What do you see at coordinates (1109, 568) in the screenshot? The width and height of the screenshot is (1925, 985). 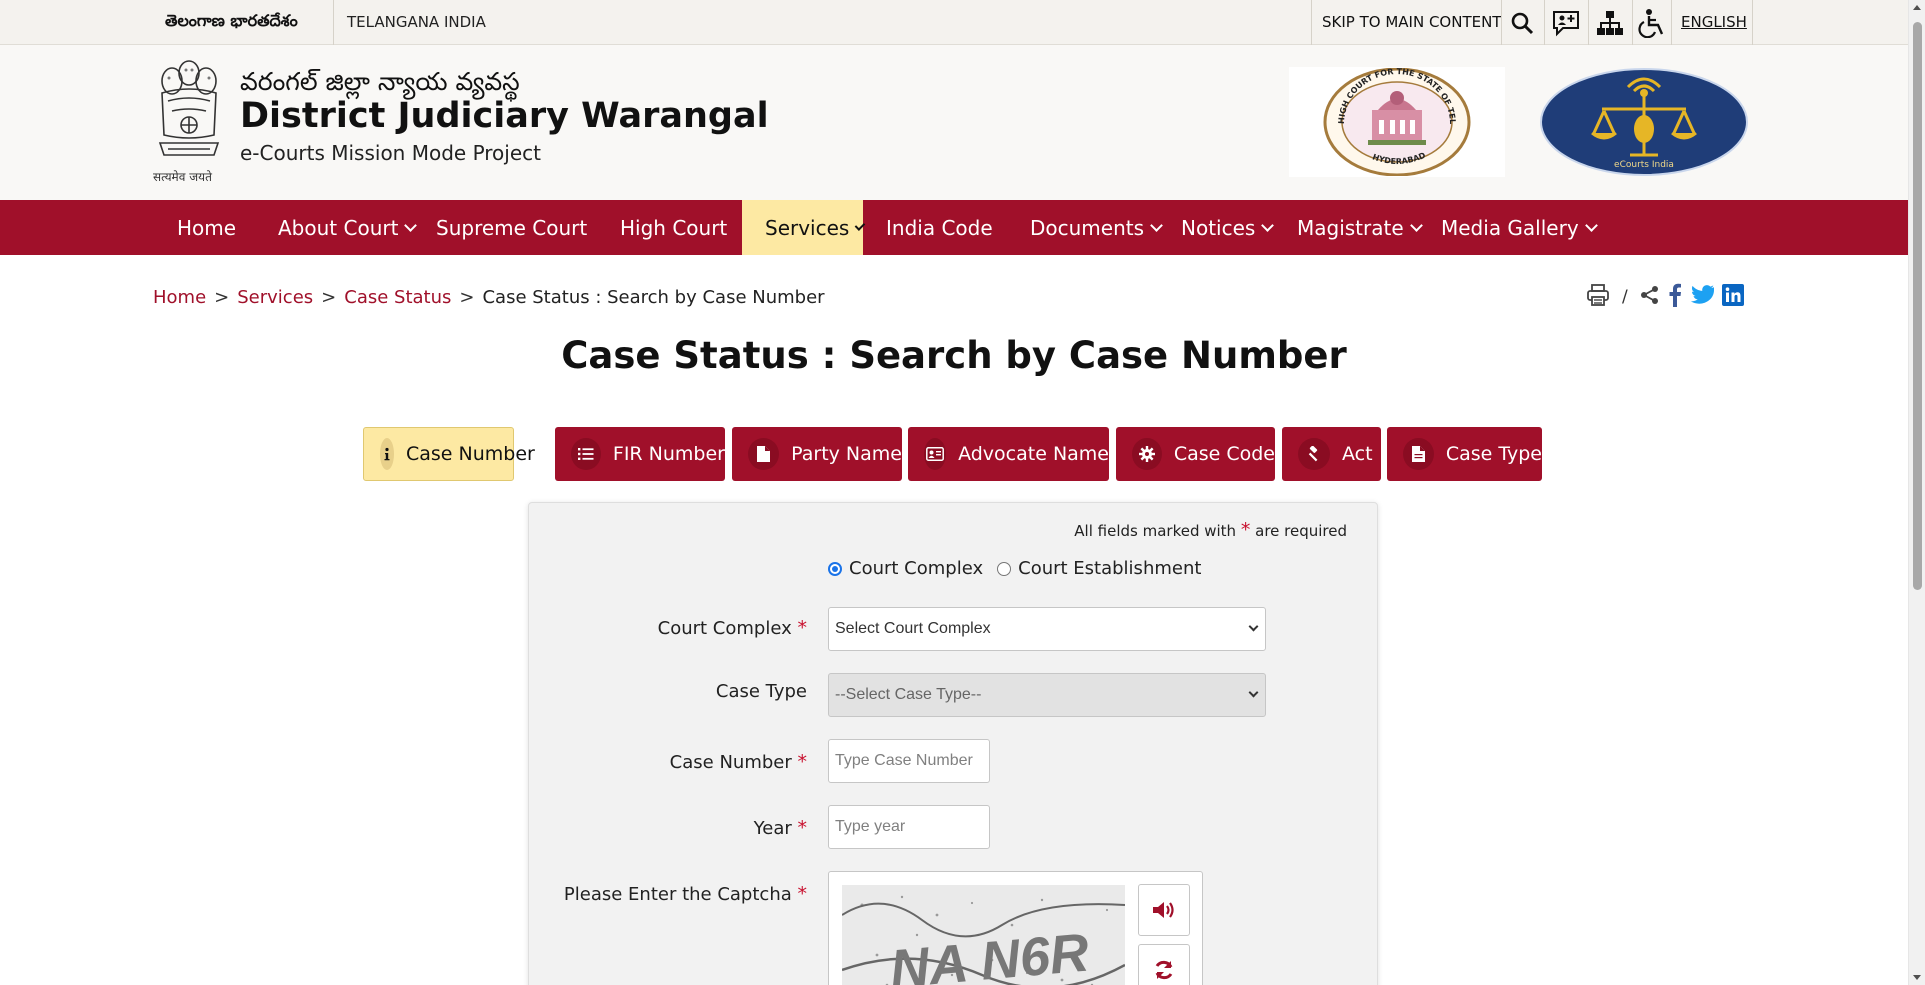 I see `radio-label: Court Establishment` at bounding box center [1109, 568].